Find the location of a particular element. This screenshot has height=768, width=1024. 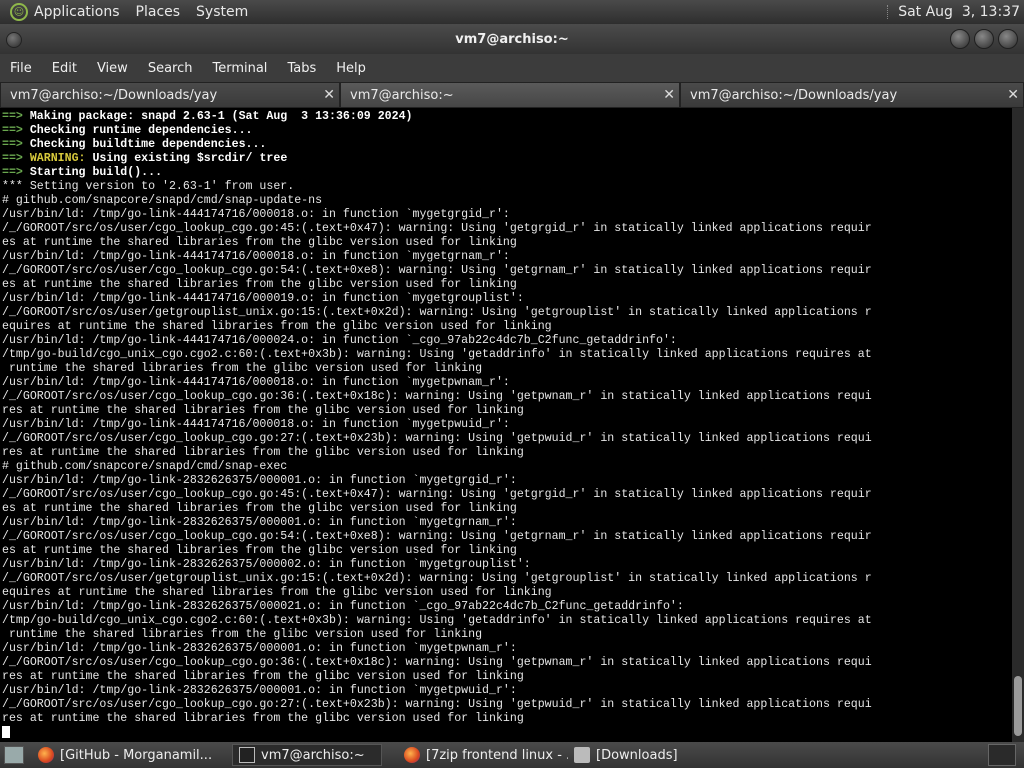

window-menu-icon is located at coordinates (14, 40).